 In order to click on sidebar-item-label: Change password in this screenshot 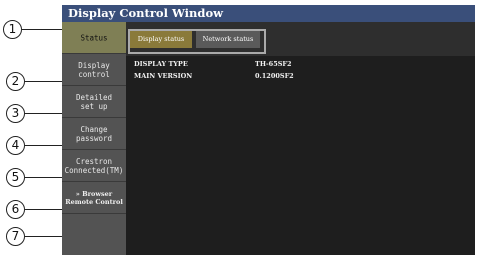, I will do `click(94, 133)`.